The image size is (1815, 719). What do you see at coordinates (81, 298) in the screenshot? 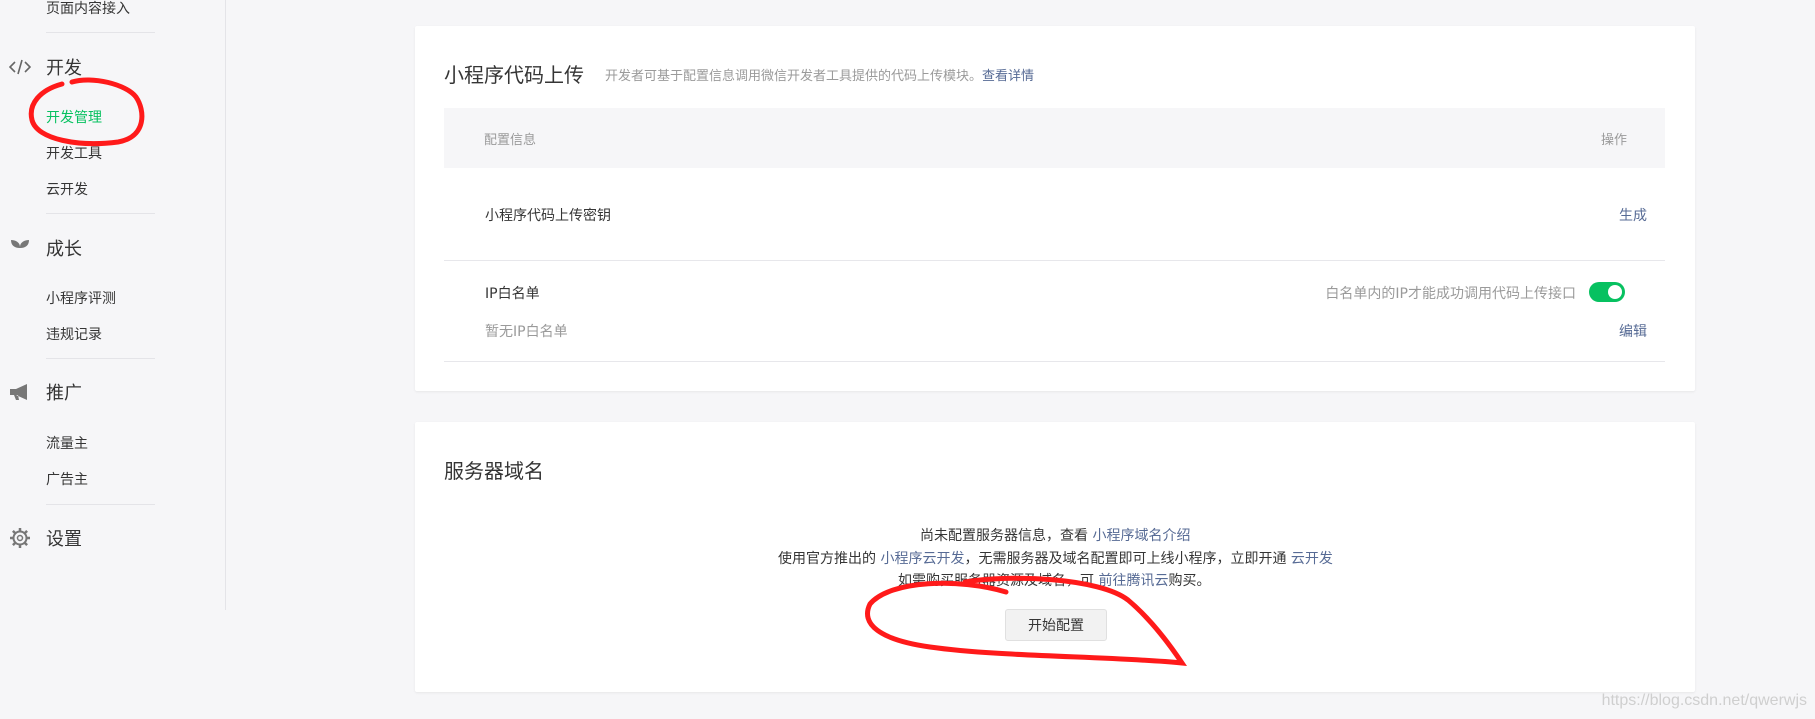
I see `sidebar-item-review: 小程序评测` at bounding box center [81, 298].